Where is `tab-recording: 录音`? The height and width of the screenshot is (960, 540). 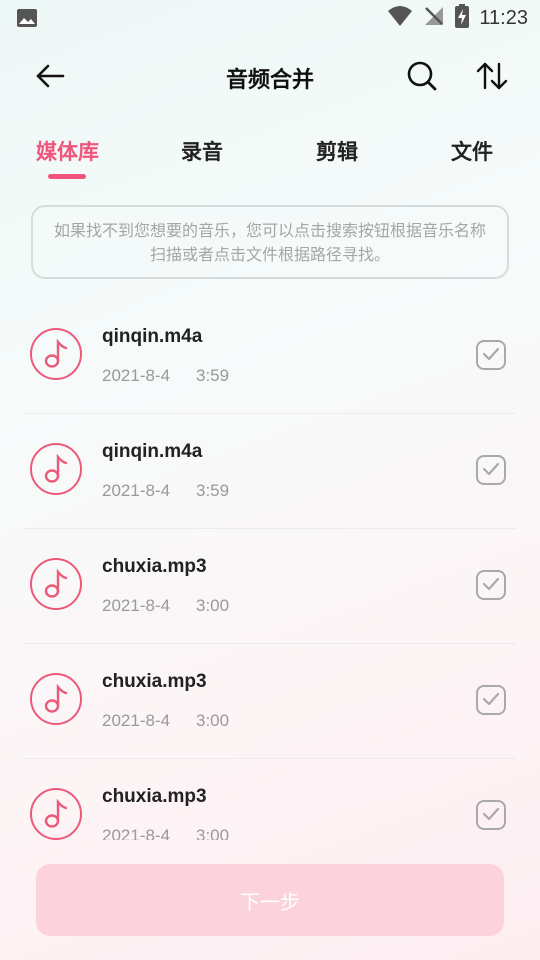 tab-recording: 录音 is located at coordinates (202, 151).